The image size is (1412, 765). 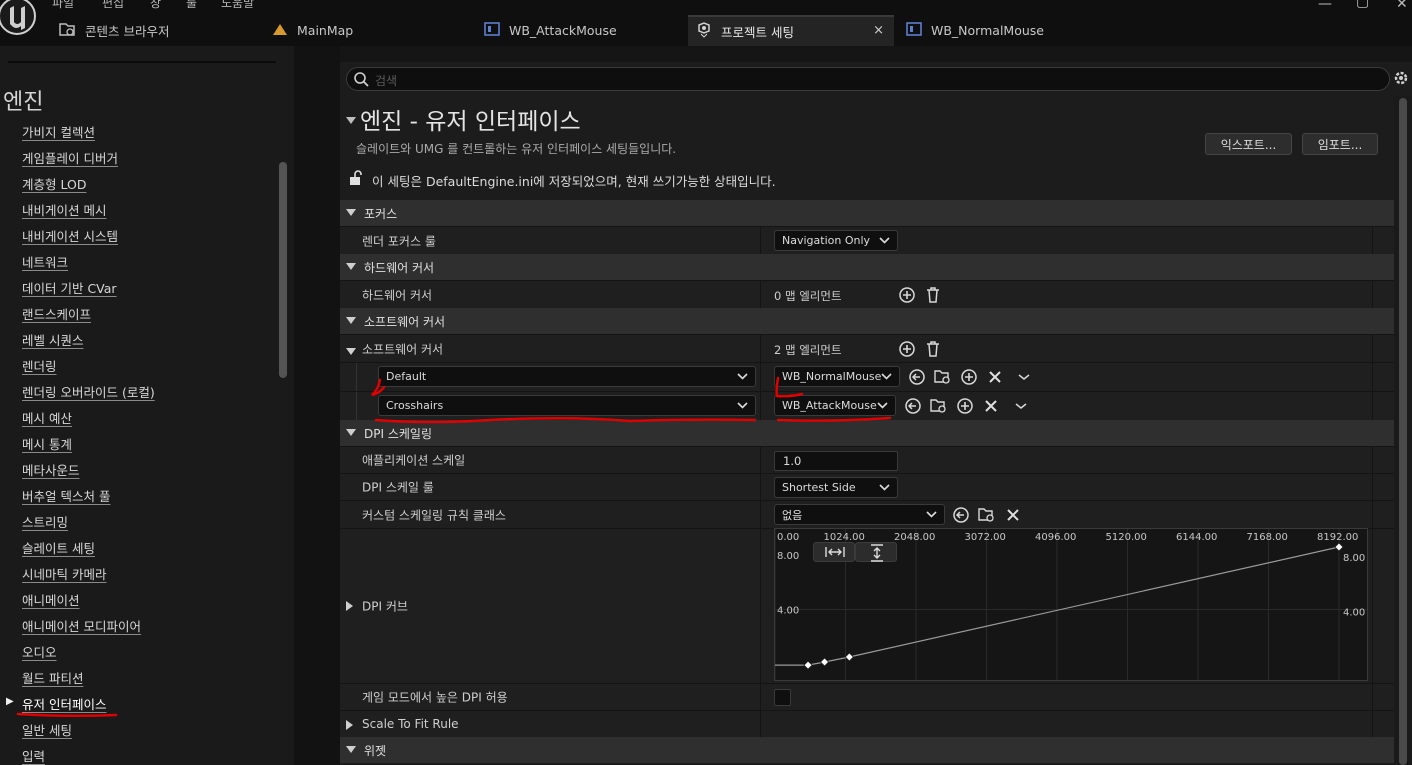 I want to click on section-dpi-scaling: DPI 스케일링, so click(x=867, y=433).